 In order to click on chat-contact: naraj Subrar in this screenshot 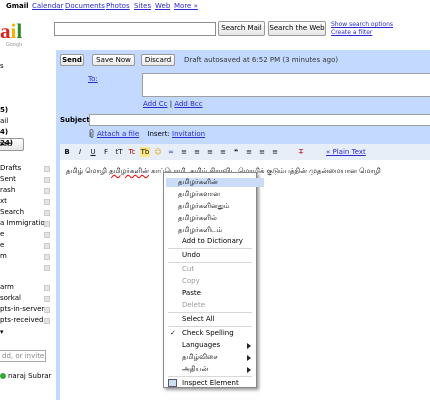, I will do `click(25, 376)`.